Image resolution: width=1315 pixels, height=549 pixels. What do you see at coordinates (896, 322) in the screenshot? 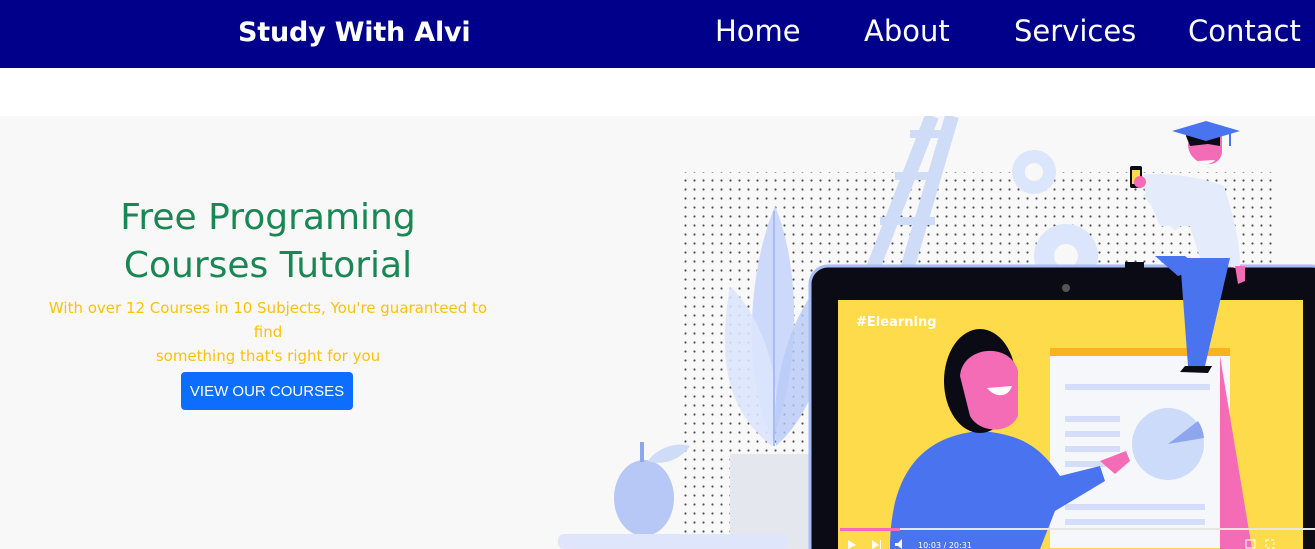
I see `screen-tag-text: #Elearning` at bounding box center [896, 322].